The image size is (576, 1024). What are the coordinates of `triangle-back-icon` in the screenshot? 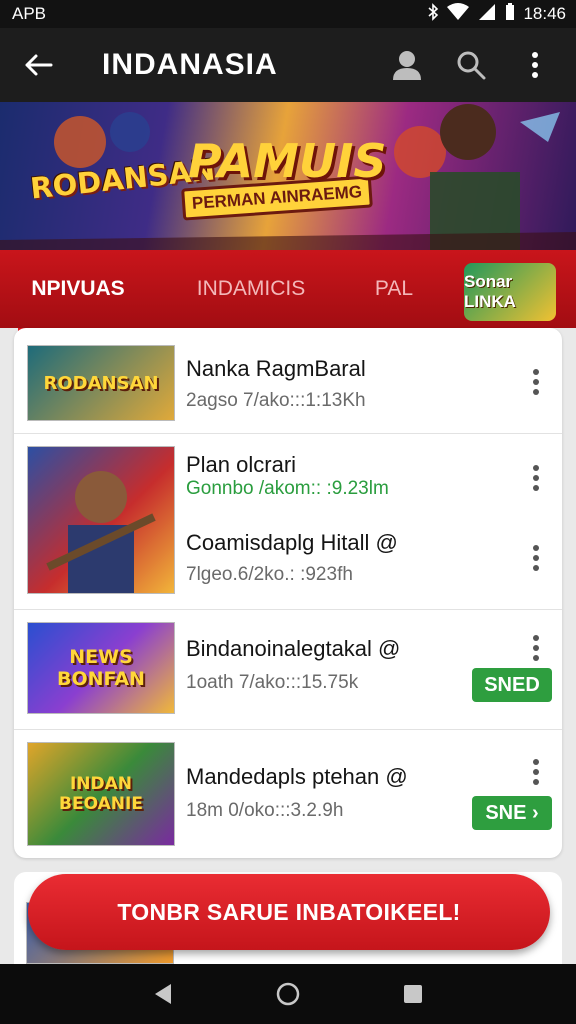 It's located at (162, 994).